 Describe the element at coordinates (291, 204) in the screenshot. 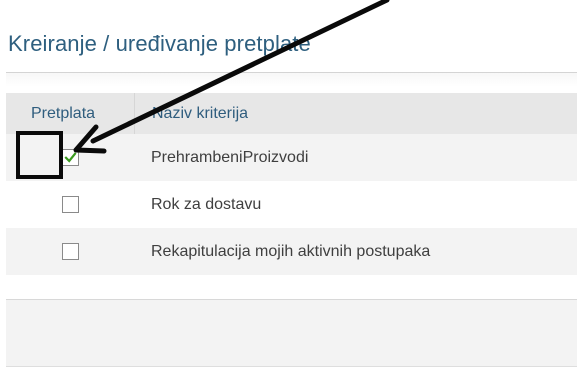

I see `table-row: Rok za dostavu` at that location.